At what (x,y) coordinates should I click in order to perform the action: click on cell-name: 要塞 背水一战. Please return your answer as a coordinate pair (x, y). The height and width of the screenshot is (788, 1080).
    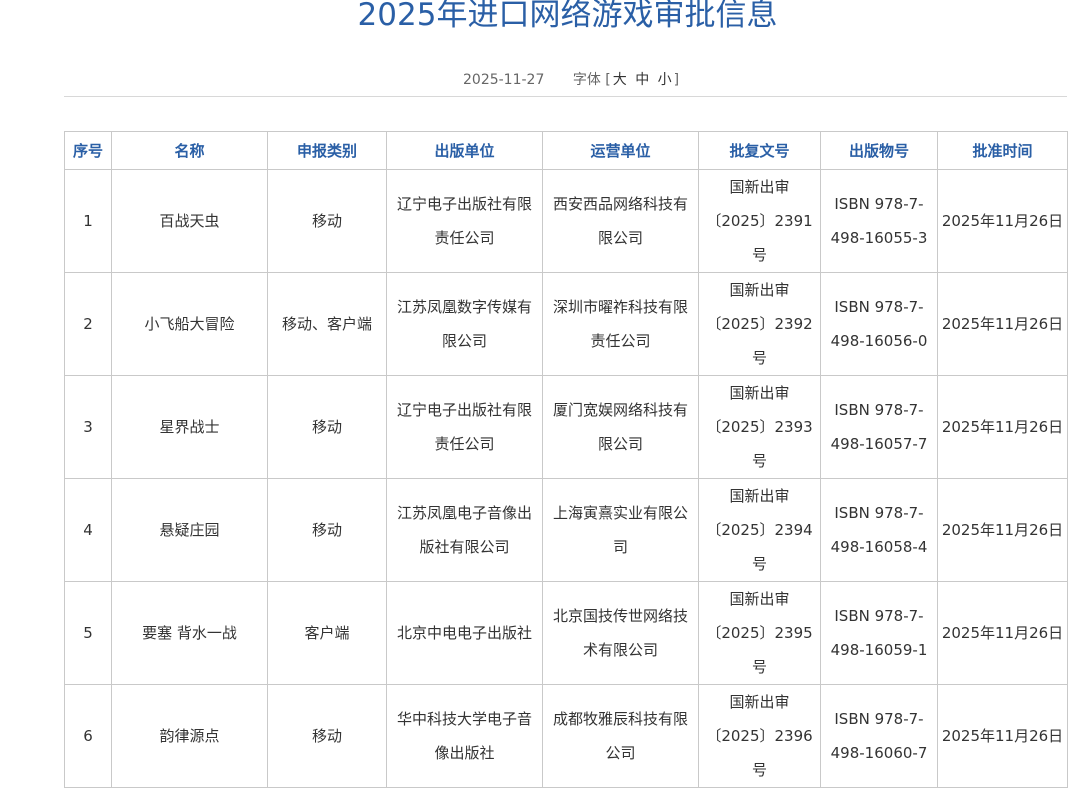
    Looking at the image, I should click on (189, 633).